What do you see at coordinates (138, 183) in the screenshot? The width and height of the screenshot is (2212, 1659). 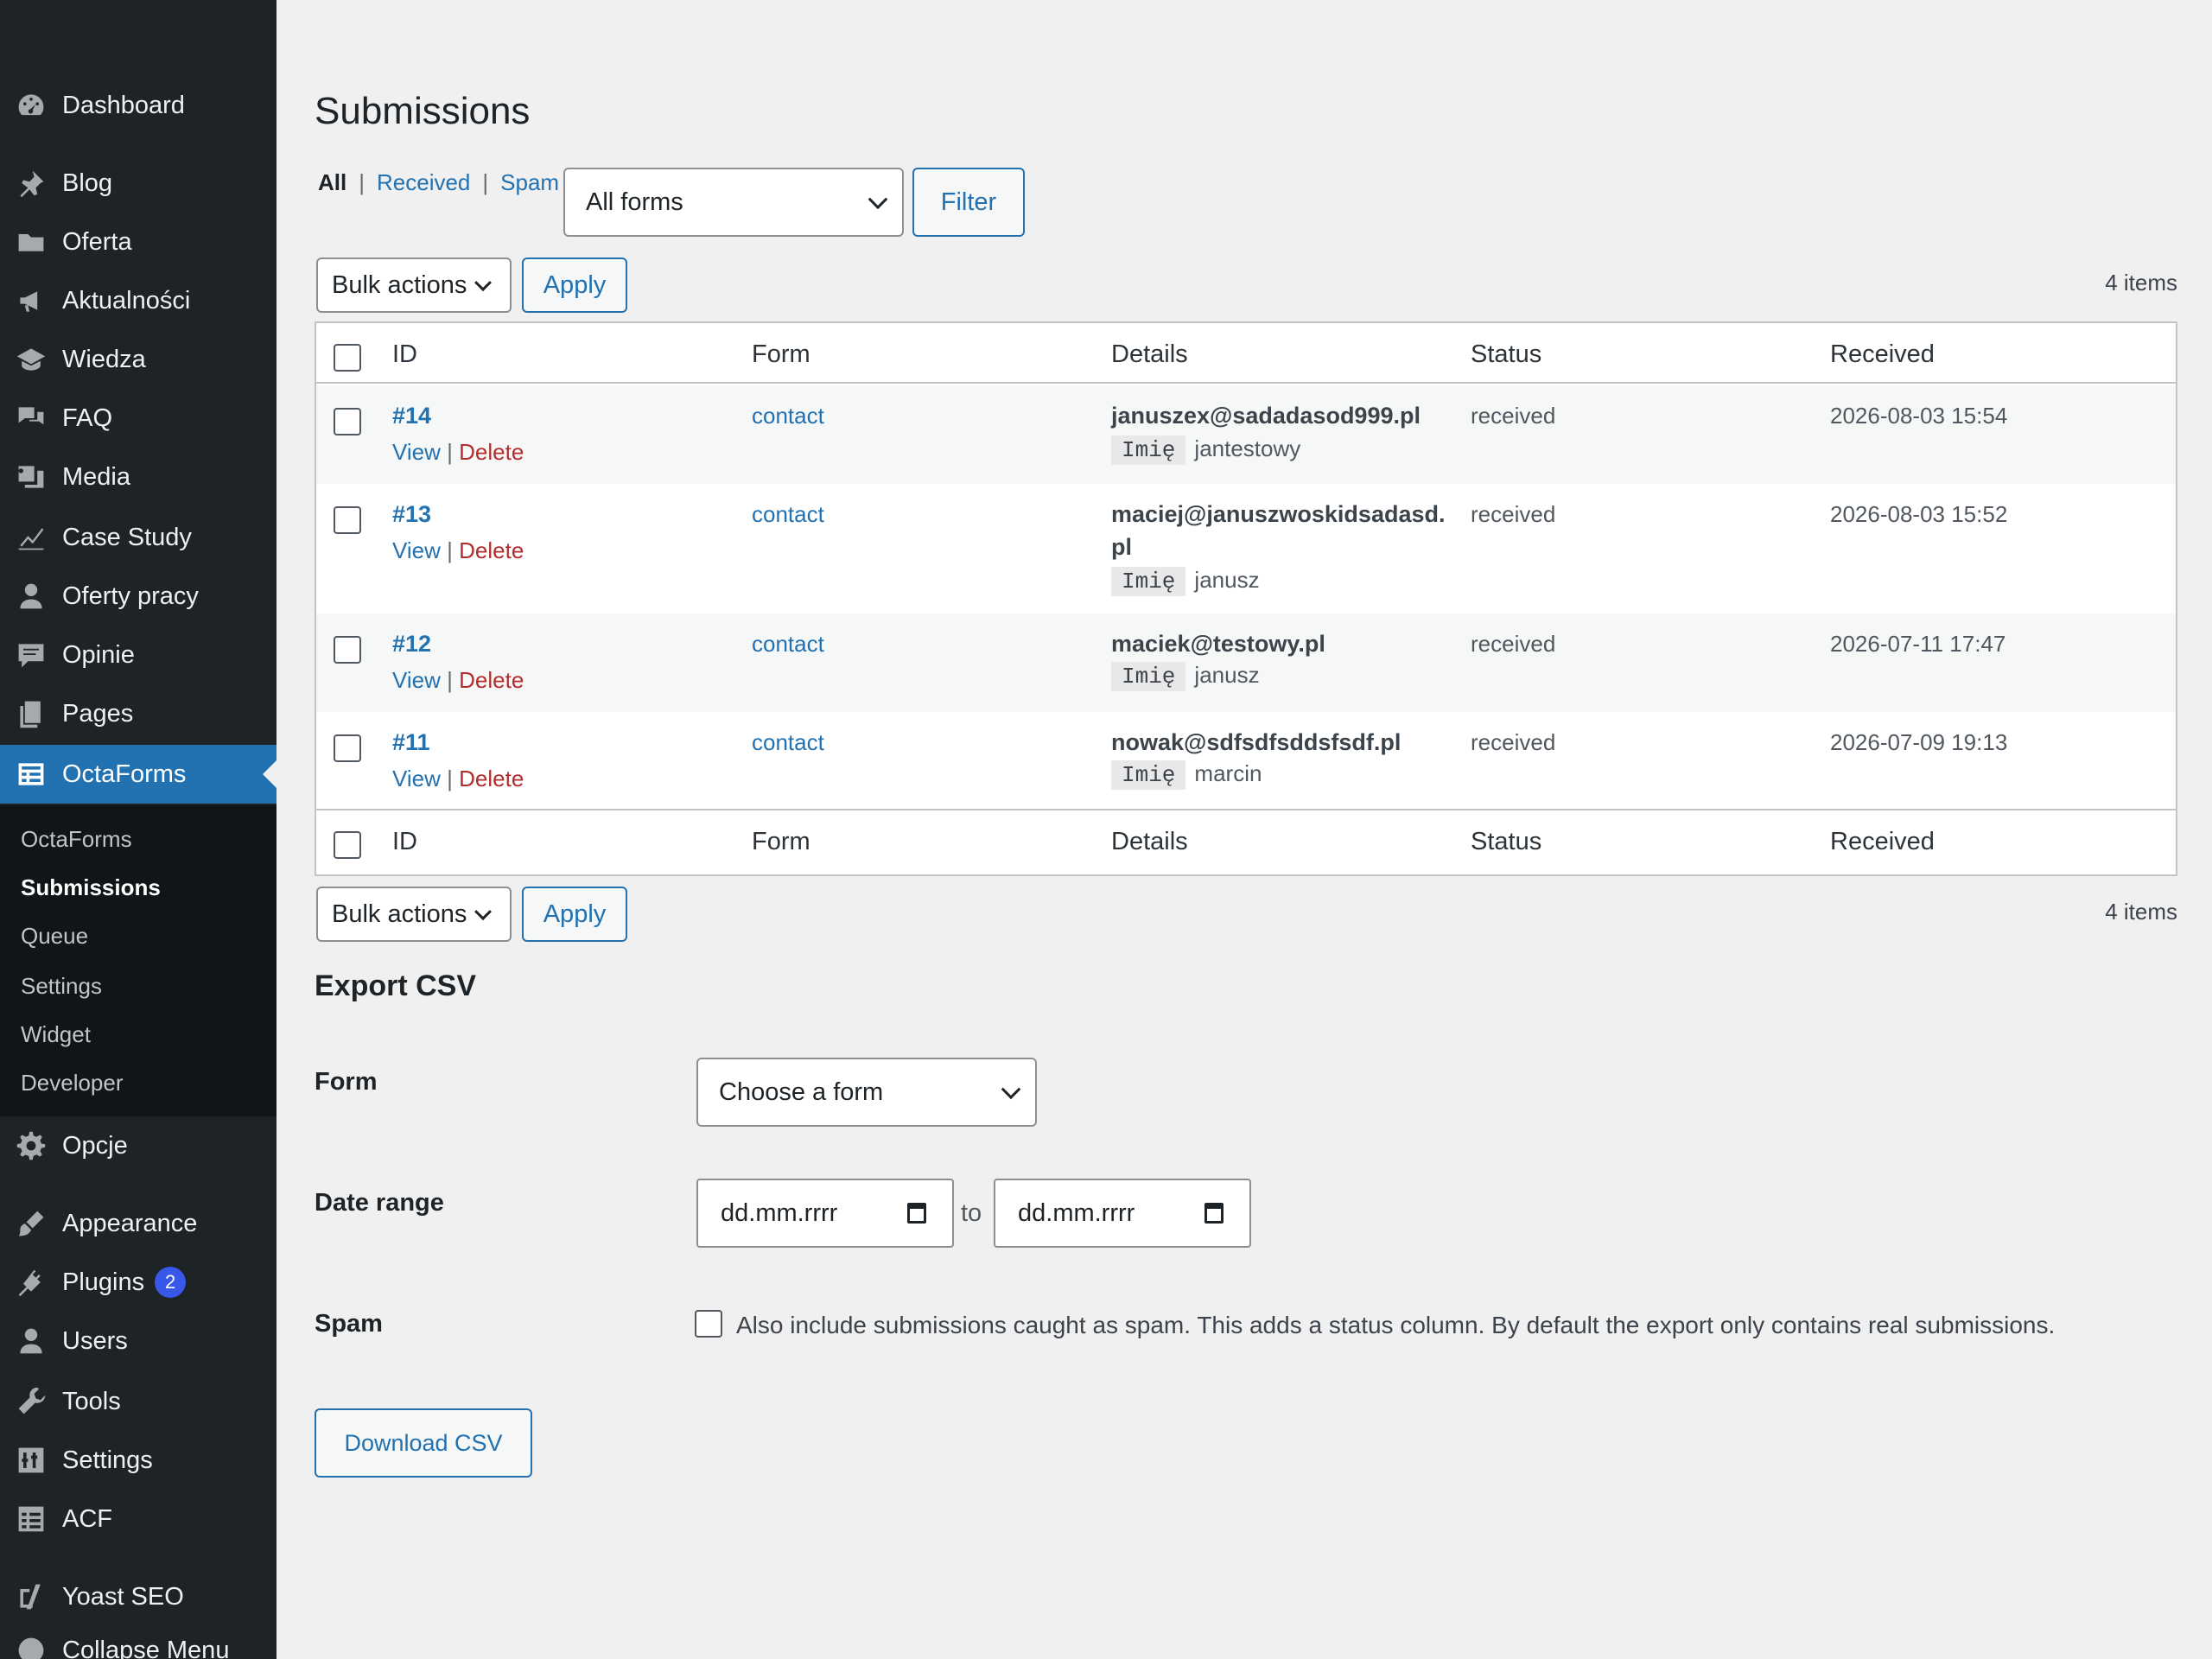 I see `sidebar-item-blog: Blog` at bounding box center [138, 183].